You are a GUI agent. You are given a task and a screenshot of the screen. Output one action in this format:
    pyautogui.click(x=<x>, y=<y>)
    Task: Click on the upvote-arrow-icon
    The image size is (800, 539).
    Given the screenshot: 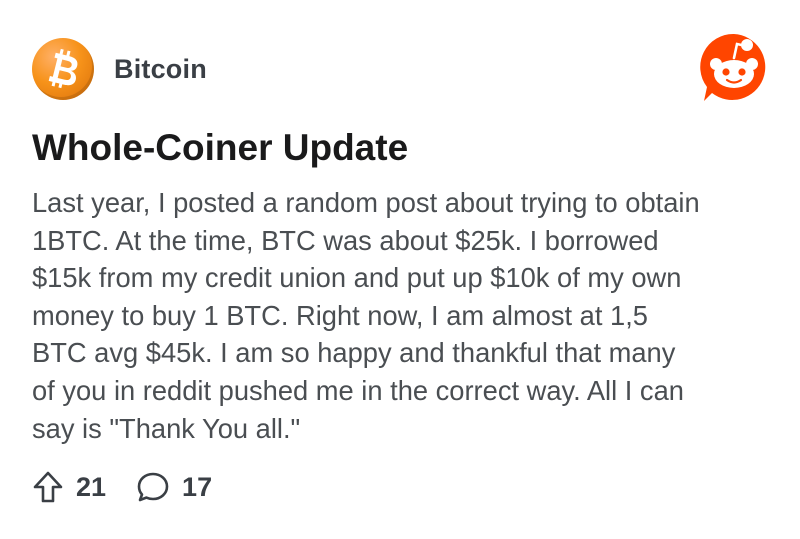 What is the action you would take?
    pyautogui.click(x=48, y=487)
    